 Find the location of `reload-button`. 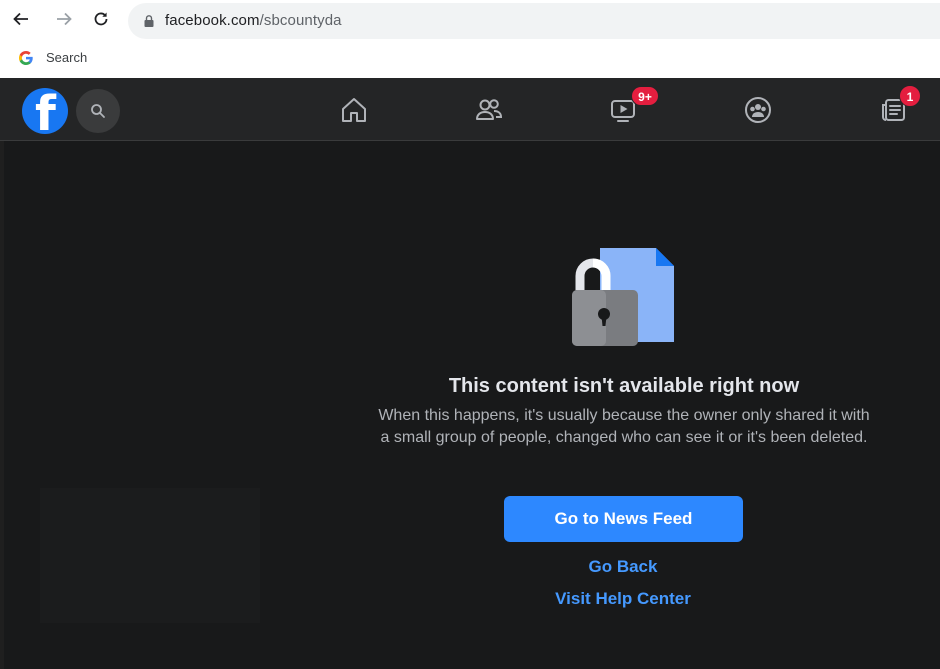

reload-button is located at coordinates (101, 19).